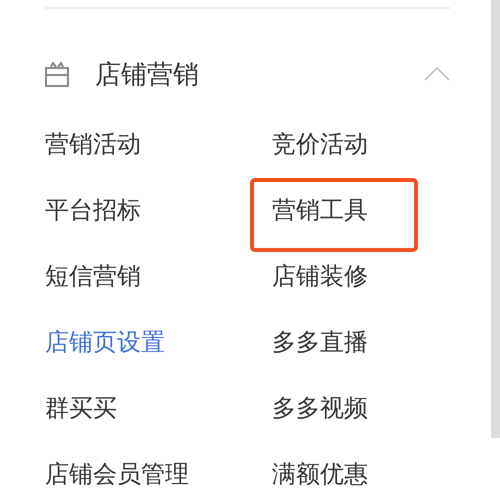 The height and width of the screenshot is (500, 500). What do you see at coordinates (105, 342) in the screenshot?
I see `menu-link: 店铺页设置` at bounding box center [105, 342].